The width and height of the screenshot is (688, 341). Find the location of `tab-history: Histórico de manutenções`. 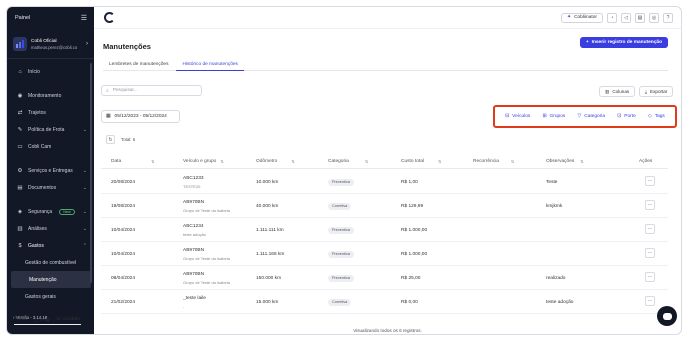

tab-history: Histórico de manutenções is located at coordinates (210, 65).